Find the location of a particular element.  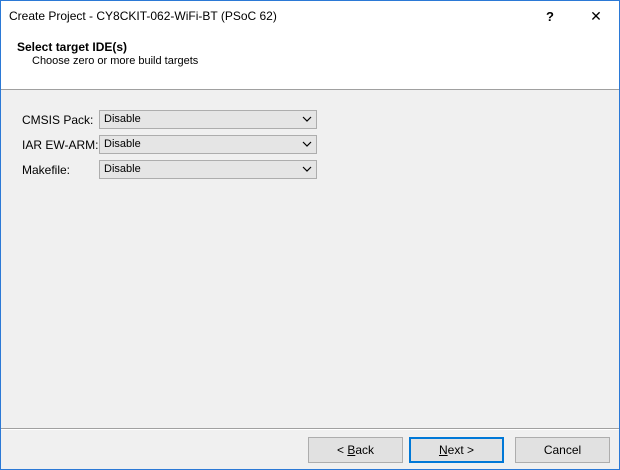

help-button: ? is located at coordinates (550, 16).